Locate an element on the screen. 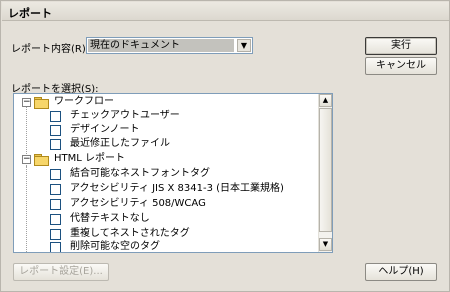 This screenshot has height=292, width=450. run-button: 実行 is located at coordinates (401, 46).